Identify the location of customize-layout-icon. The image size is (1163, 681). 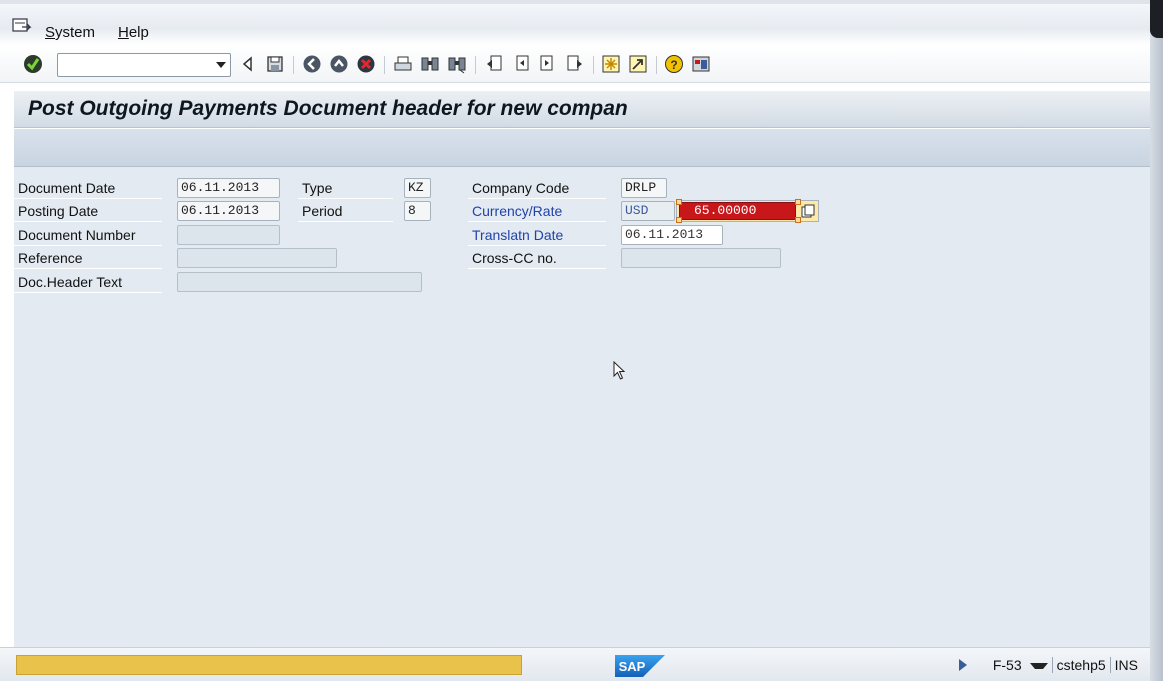
(701, 64).